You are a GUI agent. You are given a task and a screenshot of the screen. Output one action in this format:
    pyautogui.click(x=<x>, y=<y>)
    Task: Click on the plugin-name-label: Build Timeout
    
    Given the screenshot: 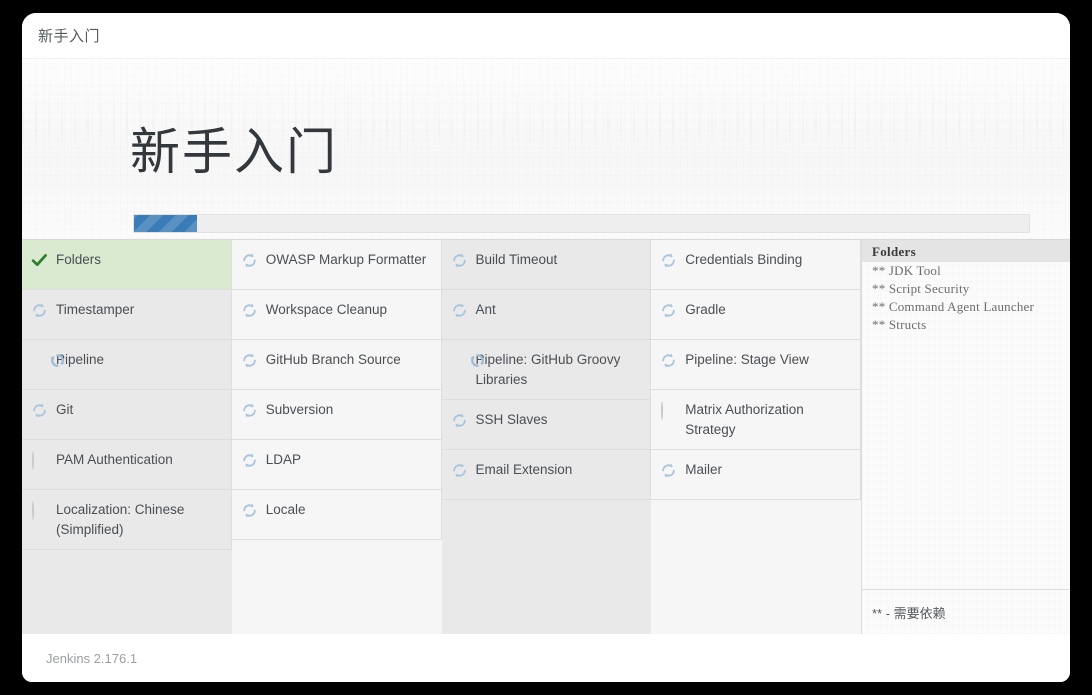 What is the action you would take?
    pyautogui.click(x=516, y=259)
    